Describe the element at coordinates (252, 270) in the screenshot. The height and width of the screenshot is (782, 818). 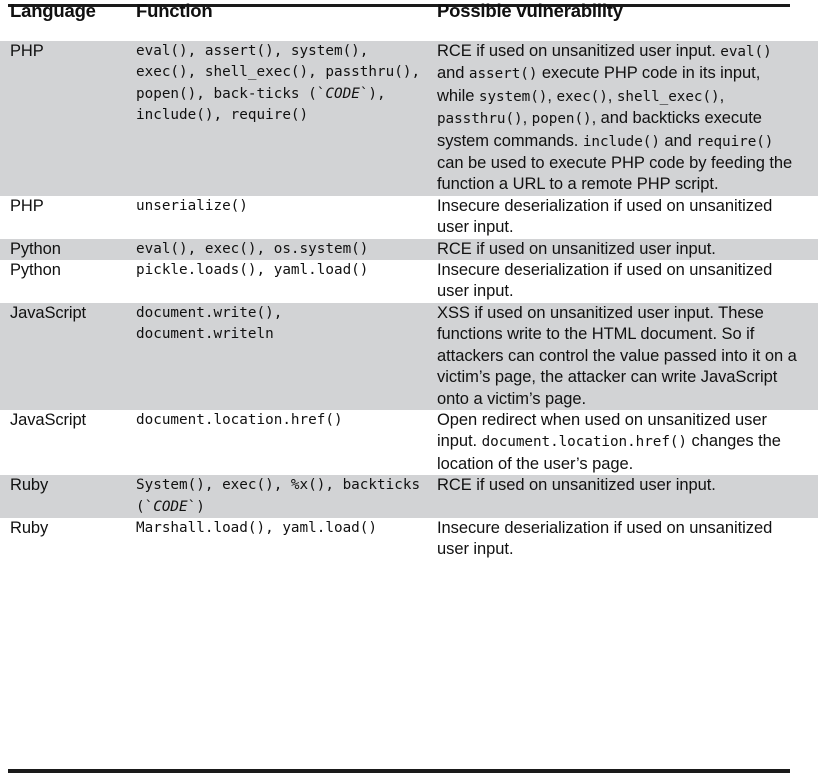
I see `inline-code: pickle.loads(), yaml.load()` at that location.